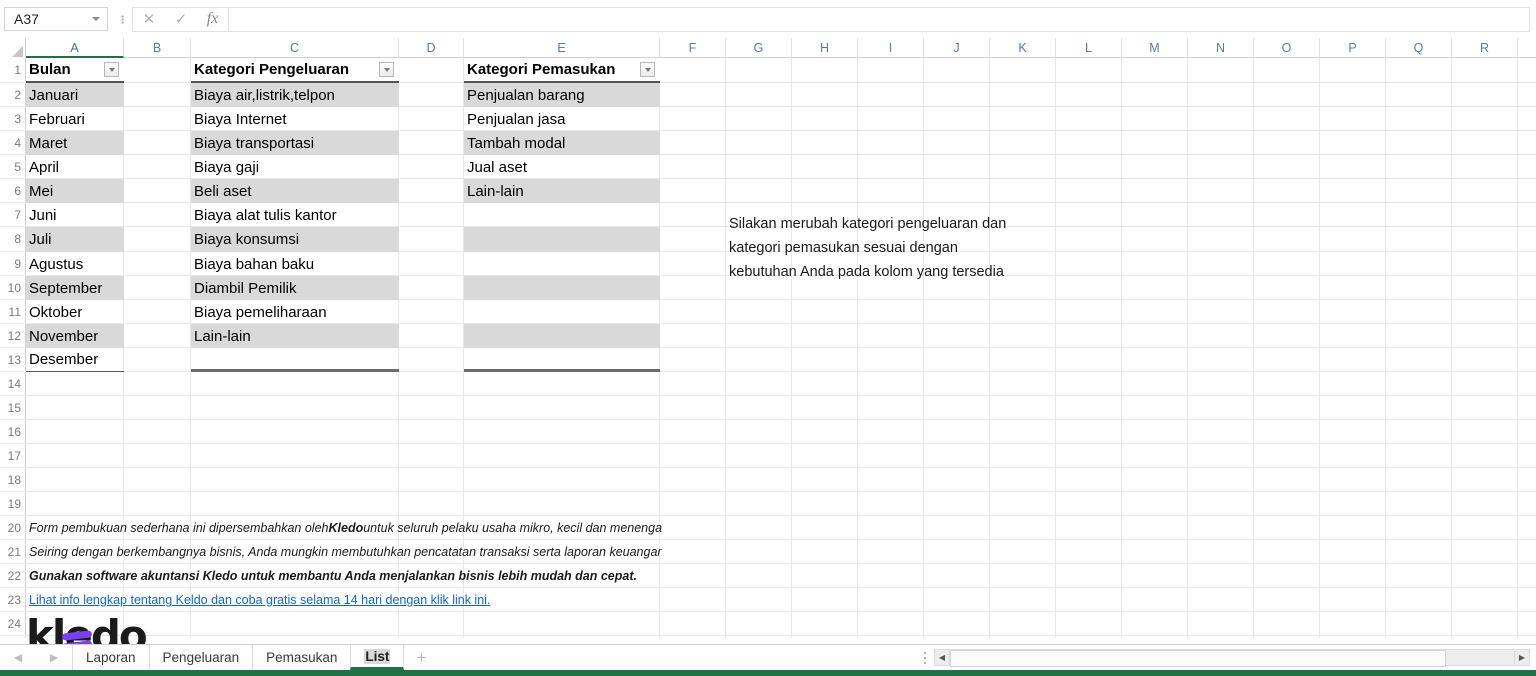 The image size is (1536, 676). I want to click on table-row: Penjualan barang, so click(562, 95).